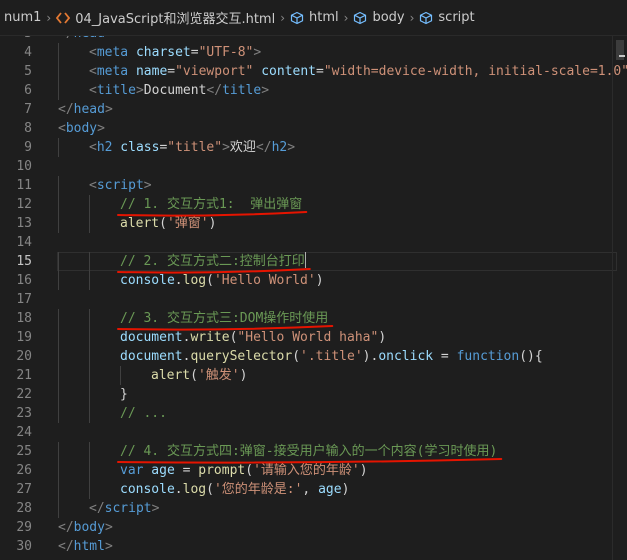 This screenshot has height=560, width=627. I want to click on code-token: (){, so click(531, 356).